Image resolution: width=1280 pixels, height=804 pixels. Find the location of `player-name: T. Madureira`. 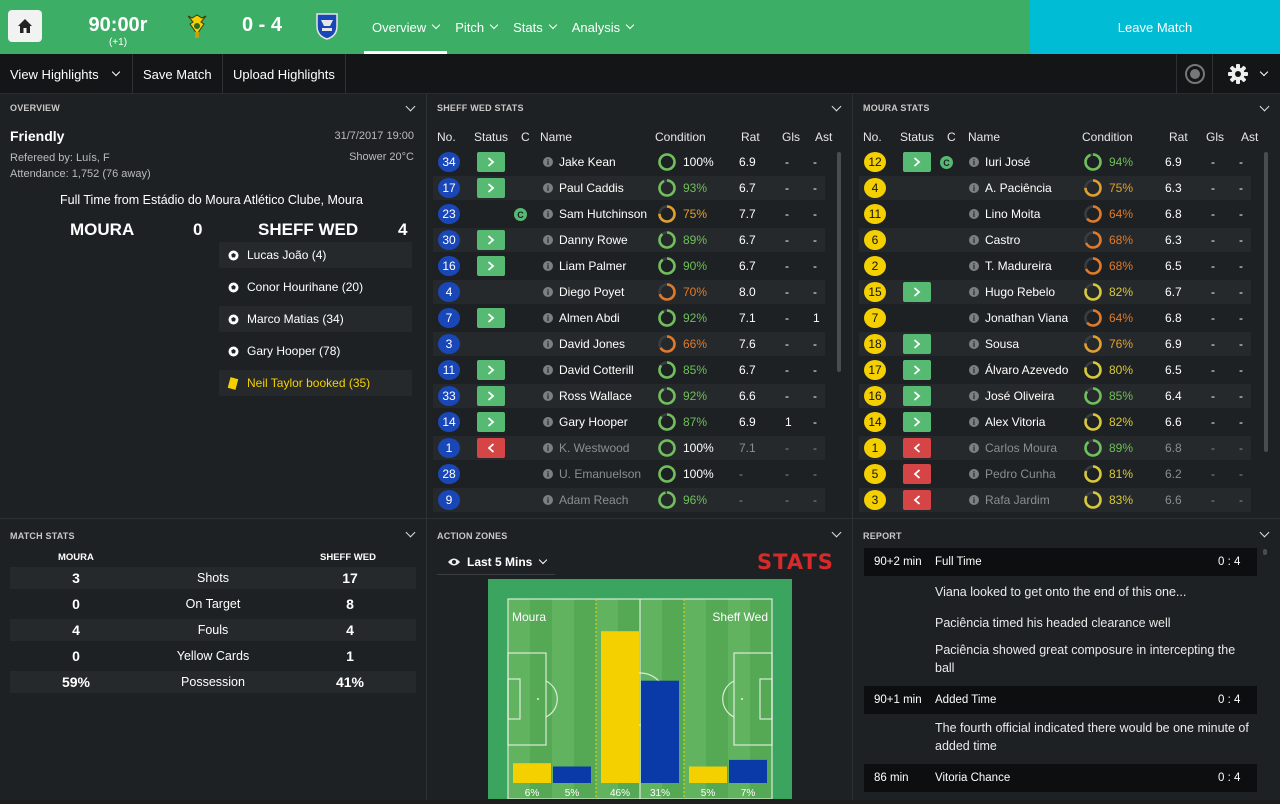

player-name: T. Madureira is located at coordinates (1018, 266).